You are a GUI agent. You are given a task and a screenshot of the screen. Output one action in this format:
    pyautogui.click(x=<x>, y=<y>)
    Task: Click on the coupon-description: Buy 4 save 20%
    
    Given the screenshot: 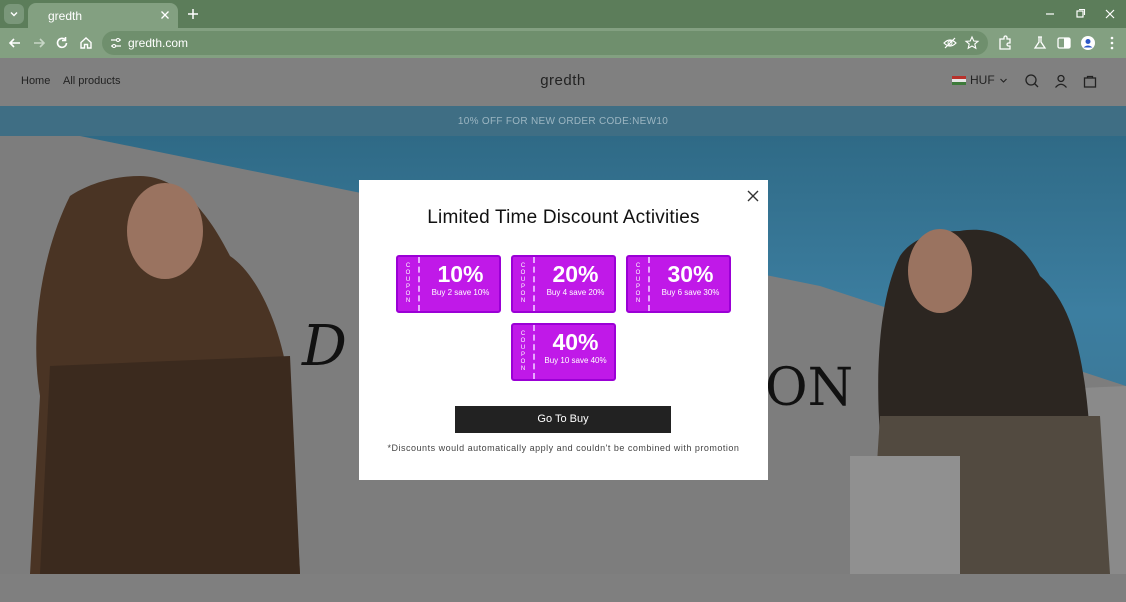 What is the action you would take?
    pyautogui.click(x=575, y=292)
    